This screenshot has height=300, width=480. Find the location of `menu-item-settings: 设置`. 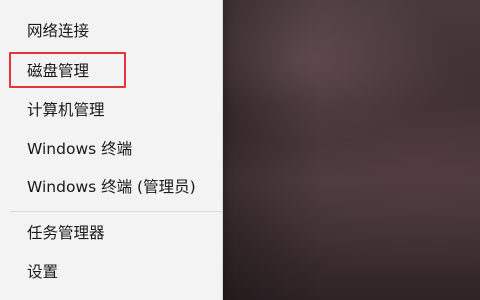

menu-item-settings: 设置 is located at coordinates (111, 272).